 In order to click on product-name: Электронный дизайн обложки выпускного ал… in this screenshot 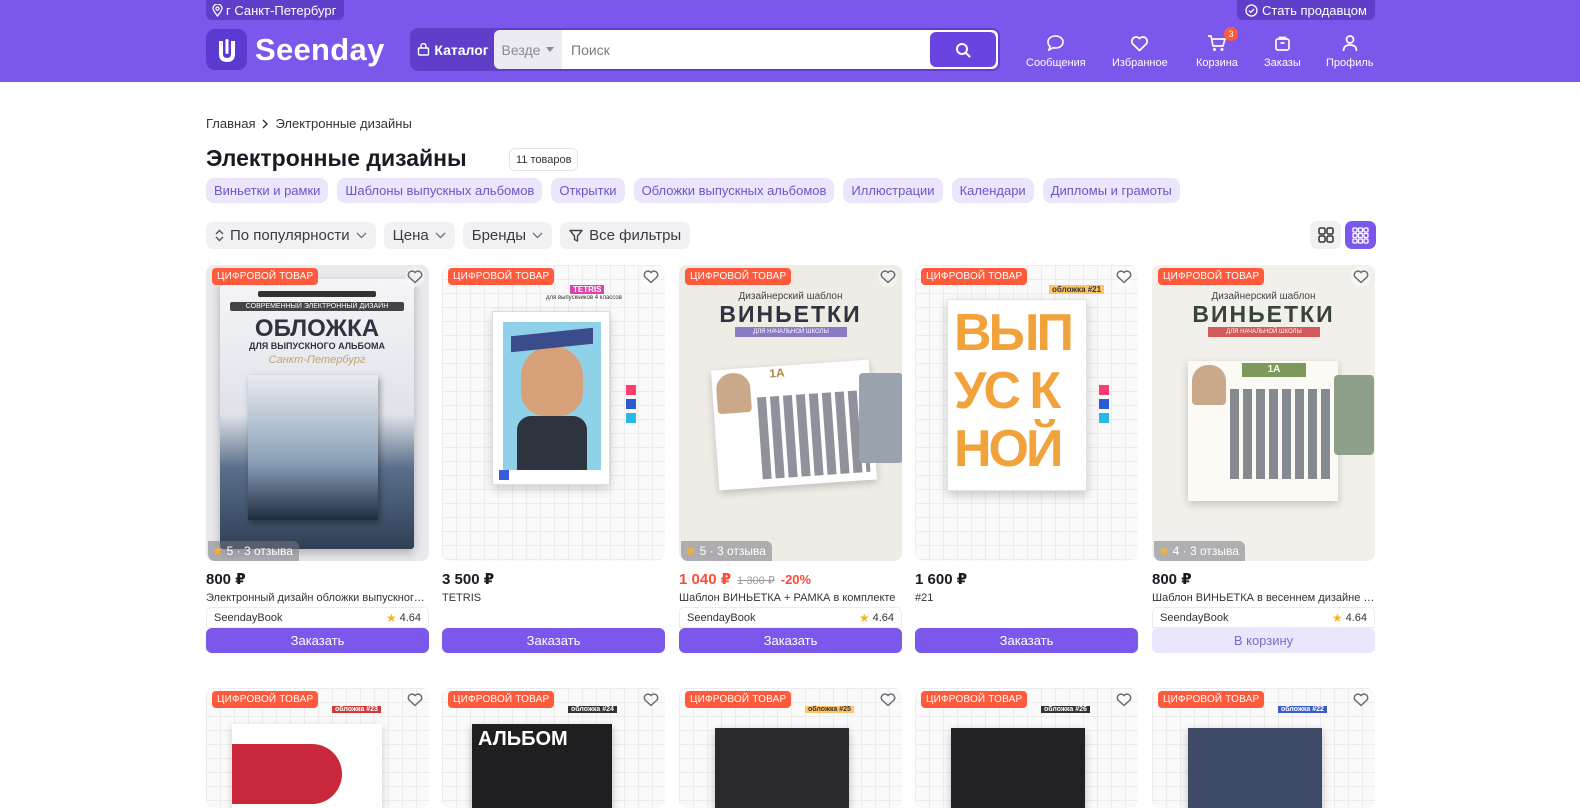, I will do `click(317, 598)`.